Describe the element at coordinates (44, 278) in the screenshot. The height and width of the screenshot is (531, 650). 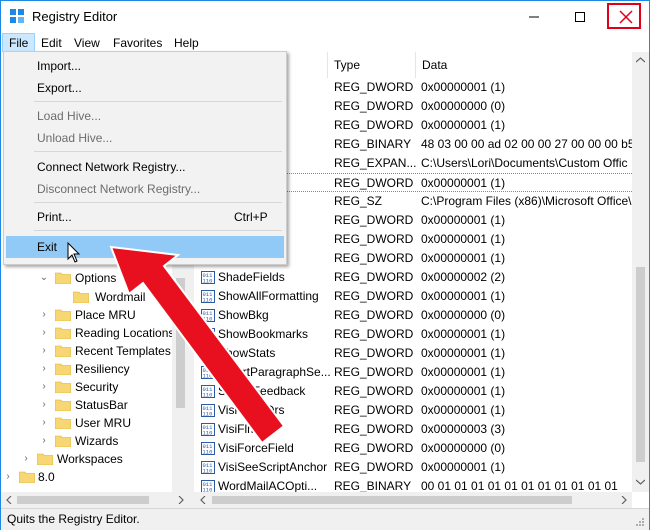
I see `tree-expander: ⌄` at that location.